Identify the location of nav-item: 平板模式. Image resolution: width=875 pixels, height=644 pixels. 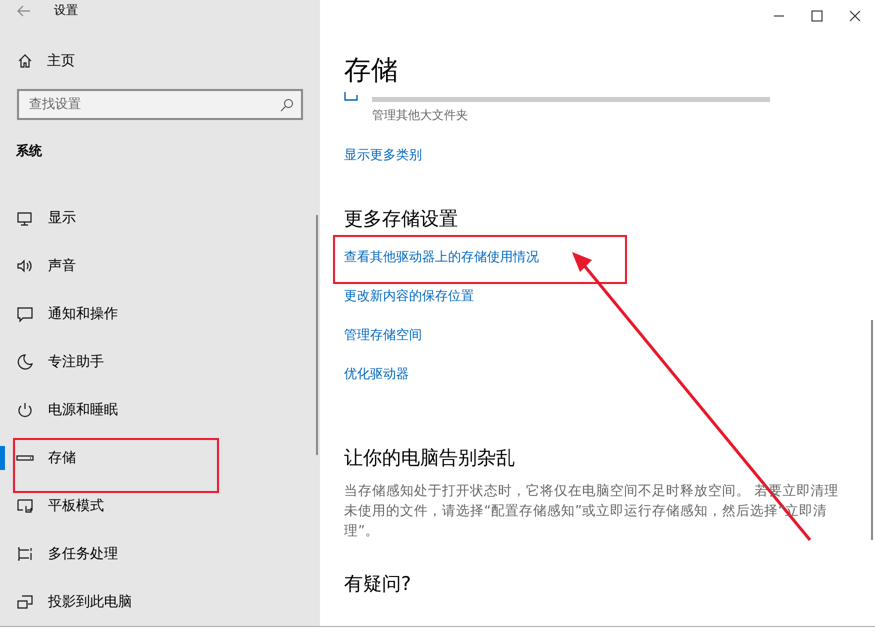
(160, 506).